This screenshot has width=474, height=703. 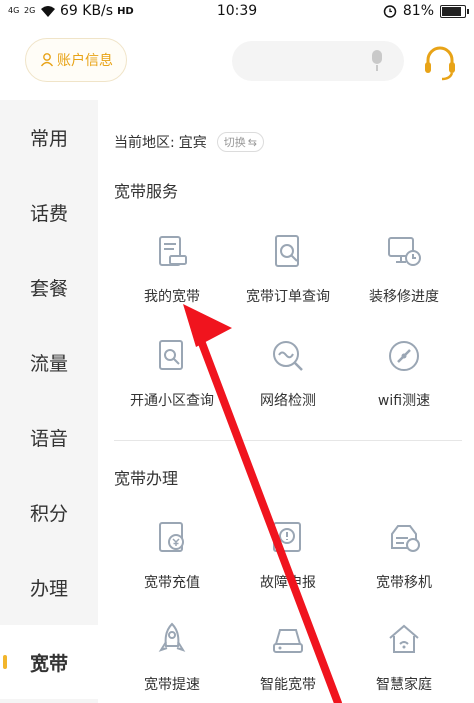 What do you see at coordinates (404, 381) in the screenshot?
I see `tile-wifi-speed: wifi测速` at bounding box center [404, 381].